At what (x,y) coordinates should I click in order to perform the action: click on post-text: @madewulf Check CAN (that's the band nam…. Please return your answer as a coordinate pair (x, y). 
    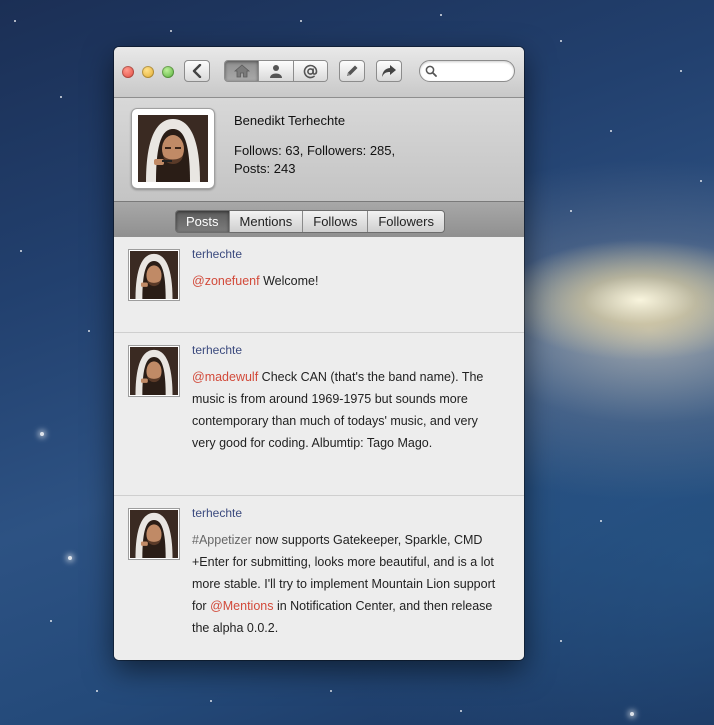
    Looking at the image, I should click on (347, 410).